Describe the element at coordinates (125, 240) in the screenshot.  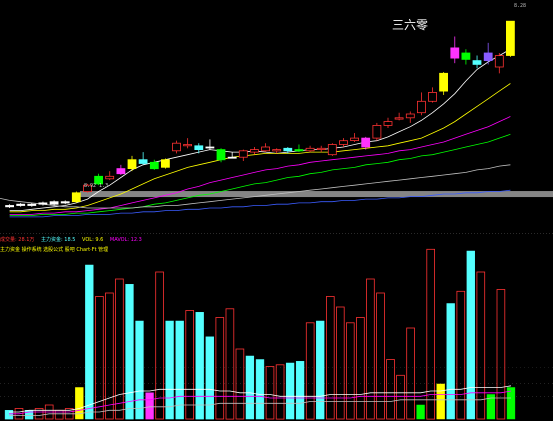
I see `legend-item: MAVOL: 12.3` at that location.